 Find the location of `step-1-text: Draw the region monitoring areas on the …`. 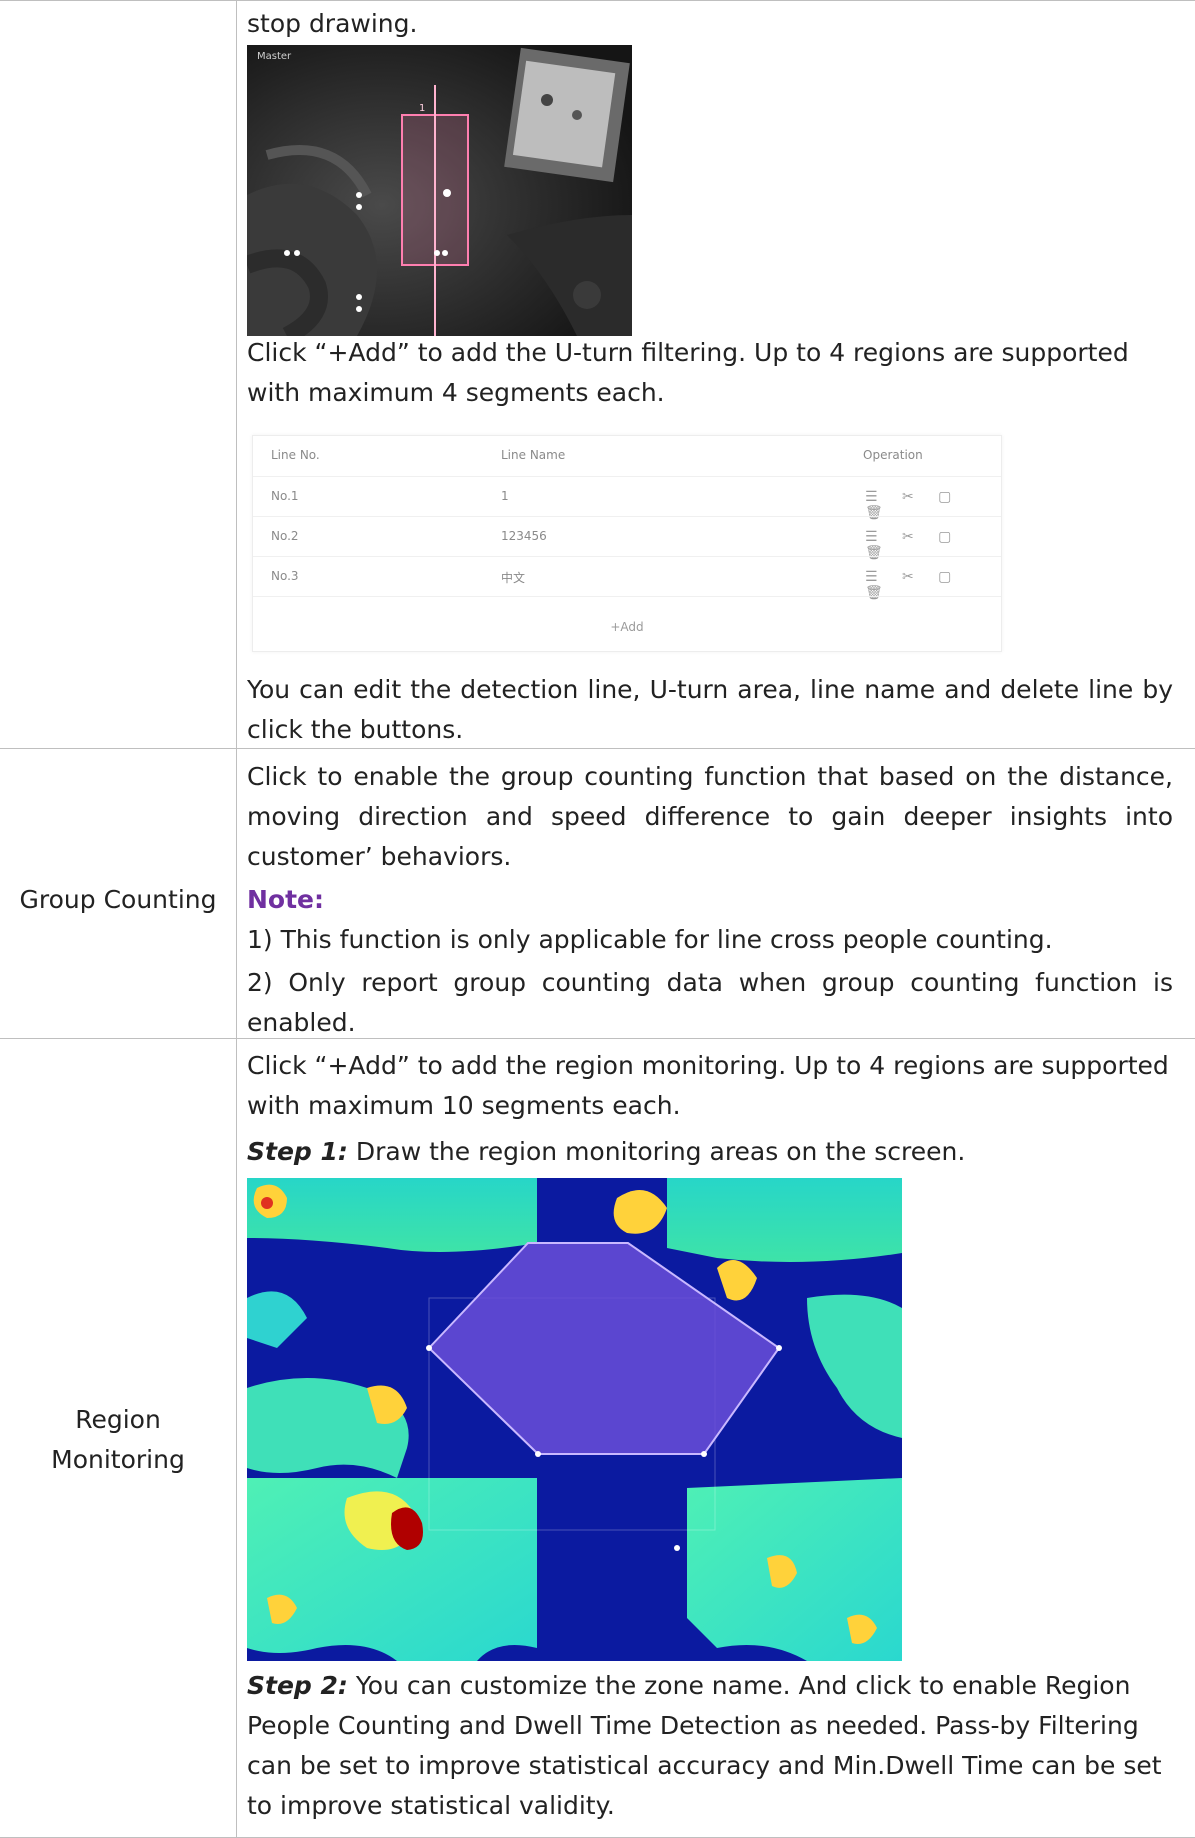

step-1-text: Draw the region monitoring areas on the … is located at coordinates (656, 1151).